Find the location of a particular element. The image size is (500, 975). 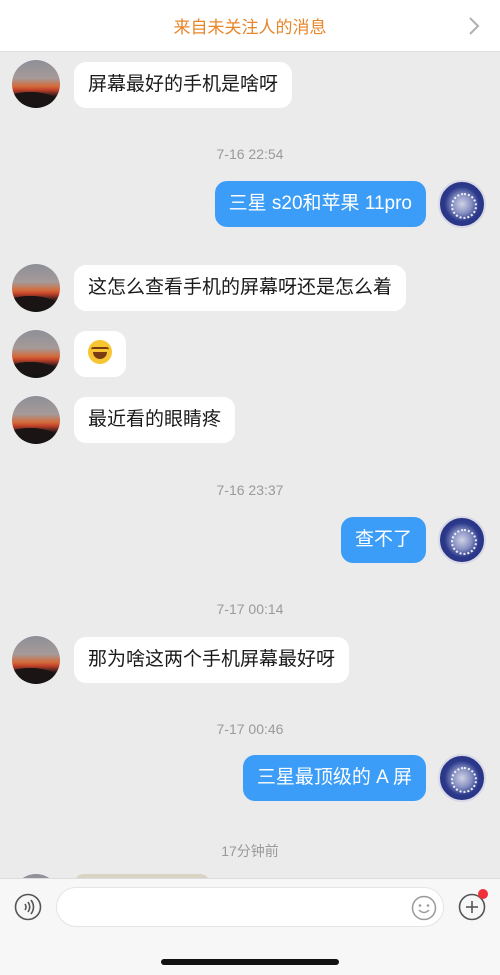

message-received: 最近看的眼睛疼 is located at coordinates (250, 420).